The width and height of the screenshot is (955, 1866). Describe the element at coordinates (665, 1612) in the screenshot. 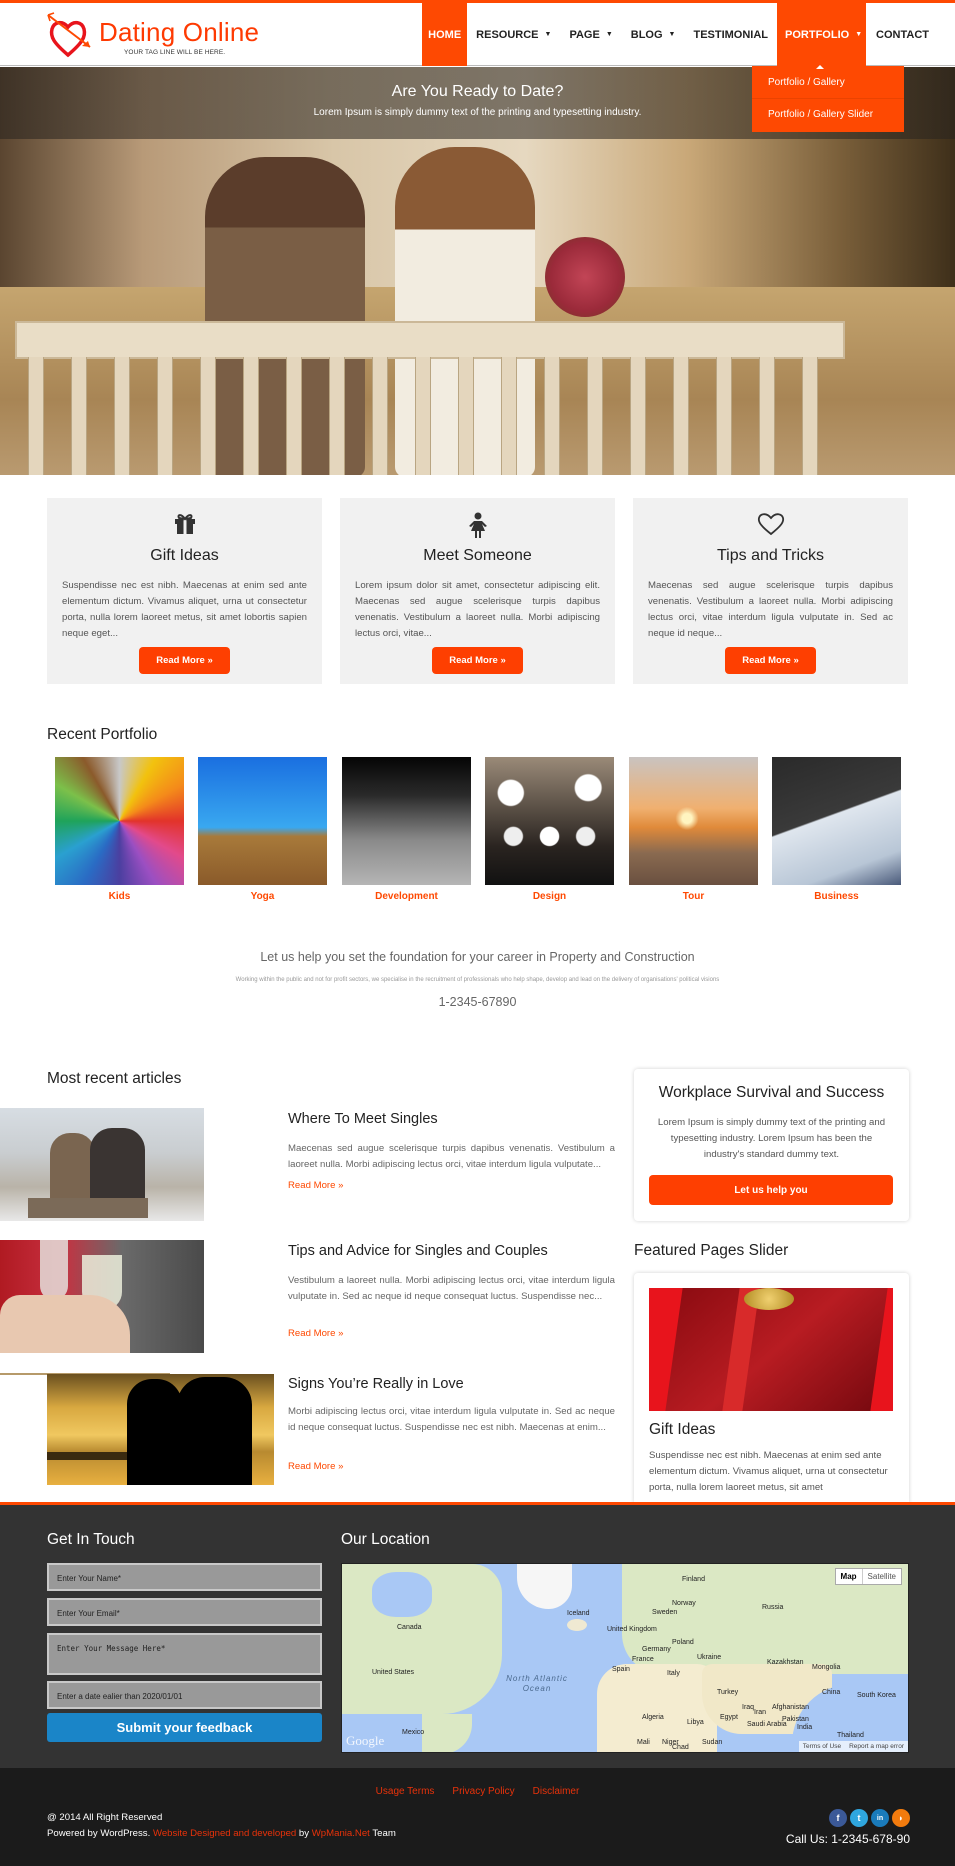

I see `map-country-label: Sweden` at that location.